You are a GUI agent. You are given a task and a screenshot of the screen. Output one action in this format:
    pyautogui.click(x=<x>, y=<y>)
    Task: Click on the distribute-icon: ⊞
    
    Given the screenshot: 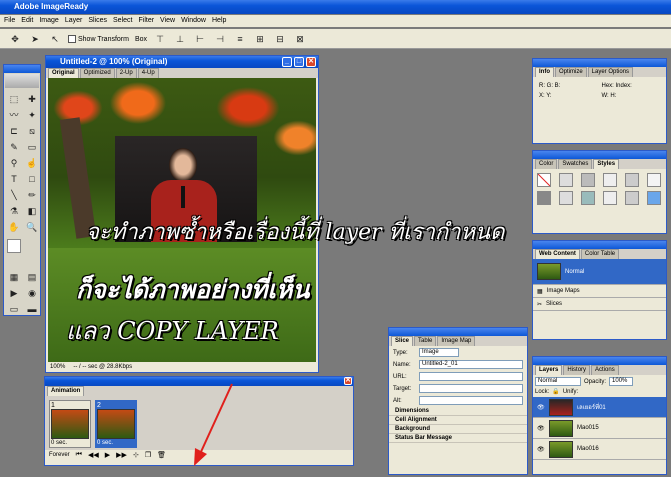 What is the action you would take?
    pyautogui.click(x=260, y=39)
    